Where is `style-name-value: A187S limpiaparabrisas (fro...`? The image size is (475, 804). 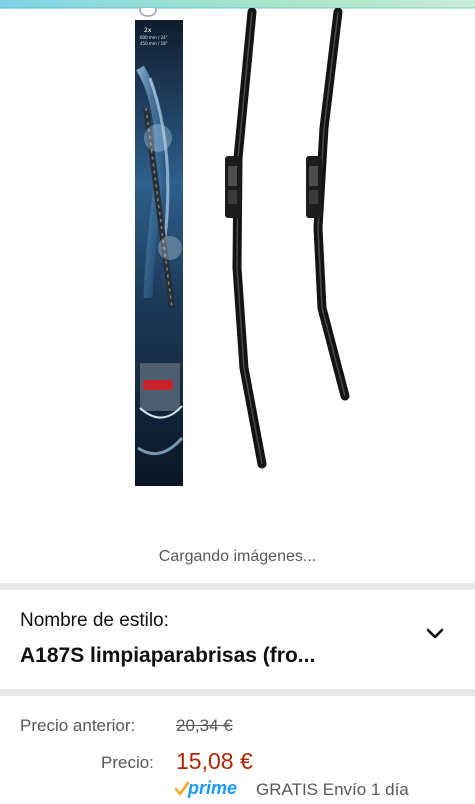 style-name-value: A187S limpiaparabrisas (fro... is located at coordinates (168, 655).